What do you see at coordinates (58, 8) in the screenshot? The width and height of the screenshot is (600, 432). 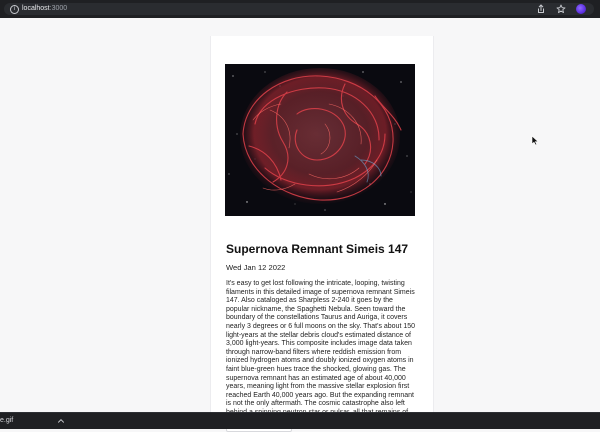 I see `url-port: :3000` at bounding box center [58, 8].